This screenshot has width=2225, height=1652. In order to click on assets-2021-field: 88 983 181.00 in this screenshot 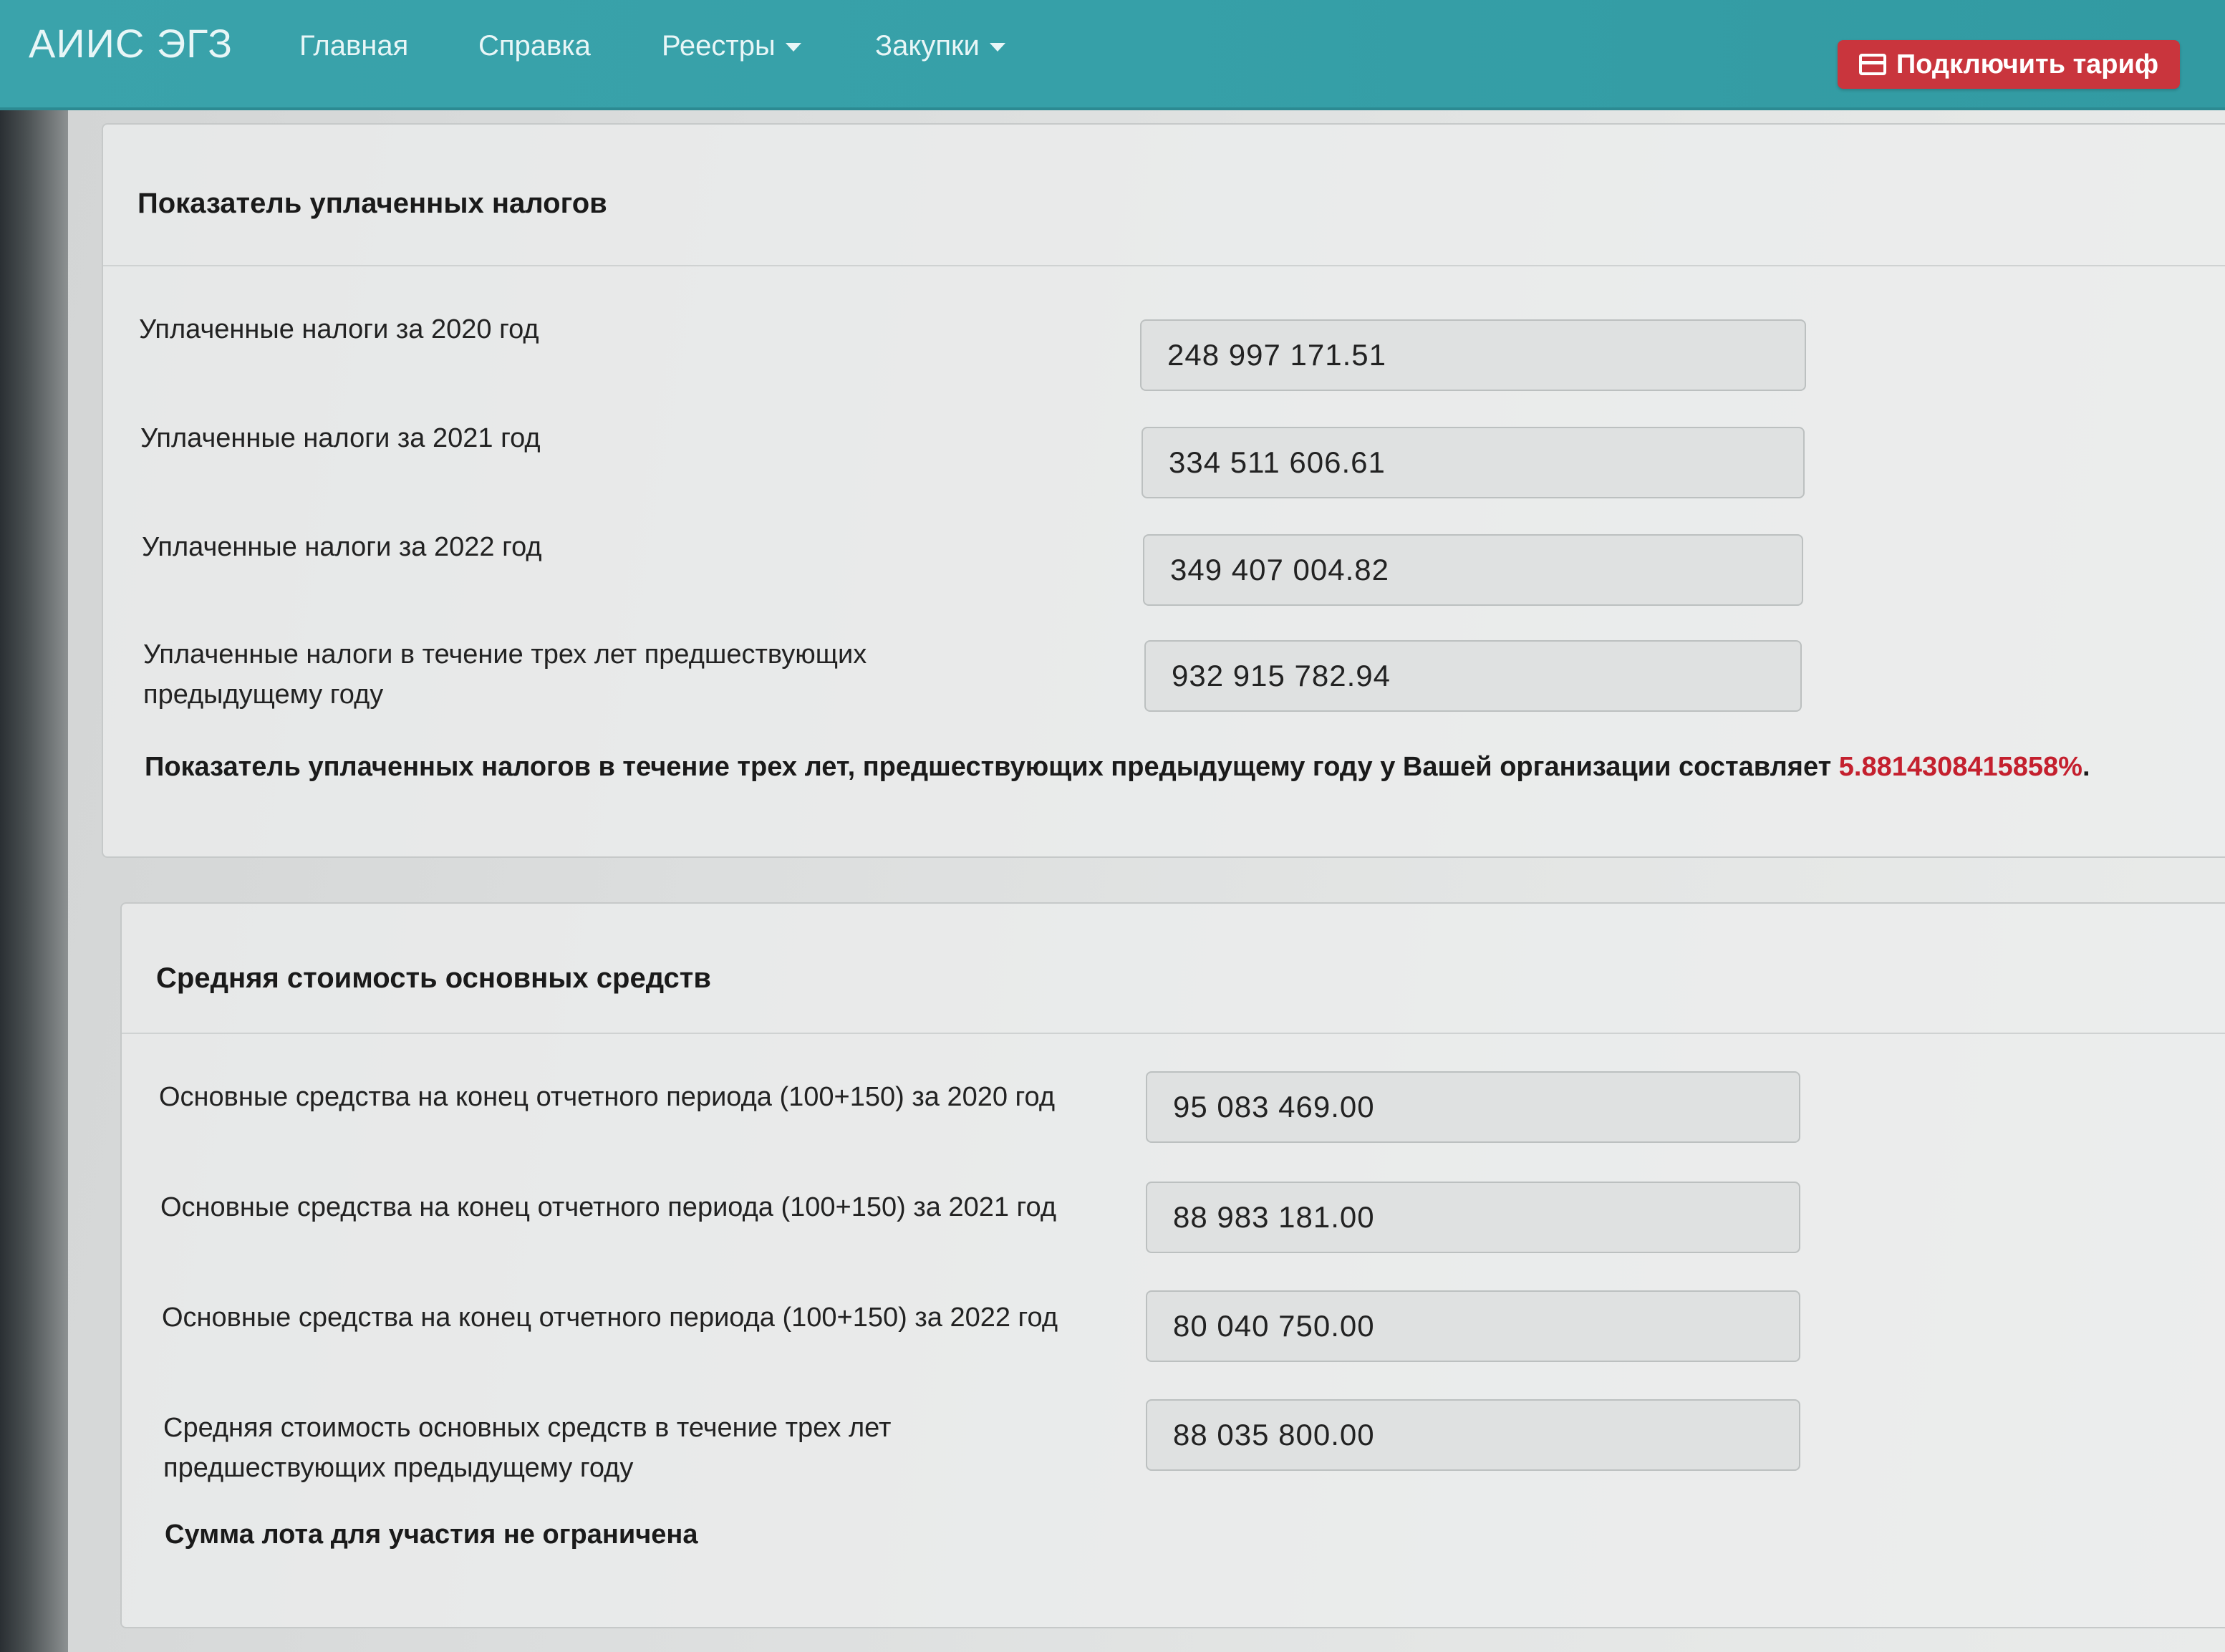, I will do `click(1473, 1218)`.